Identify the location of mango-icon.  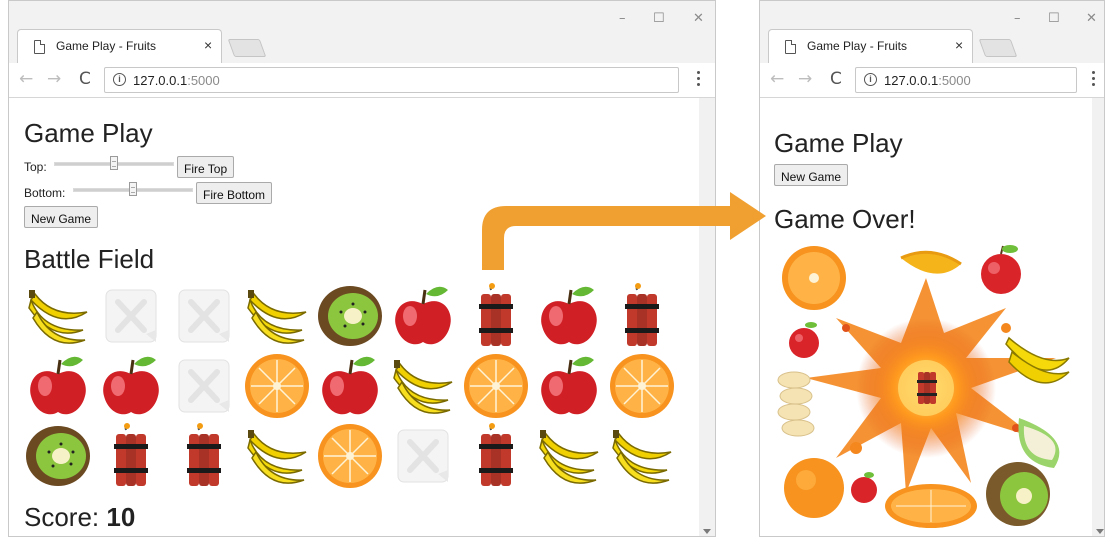
(931, 262).